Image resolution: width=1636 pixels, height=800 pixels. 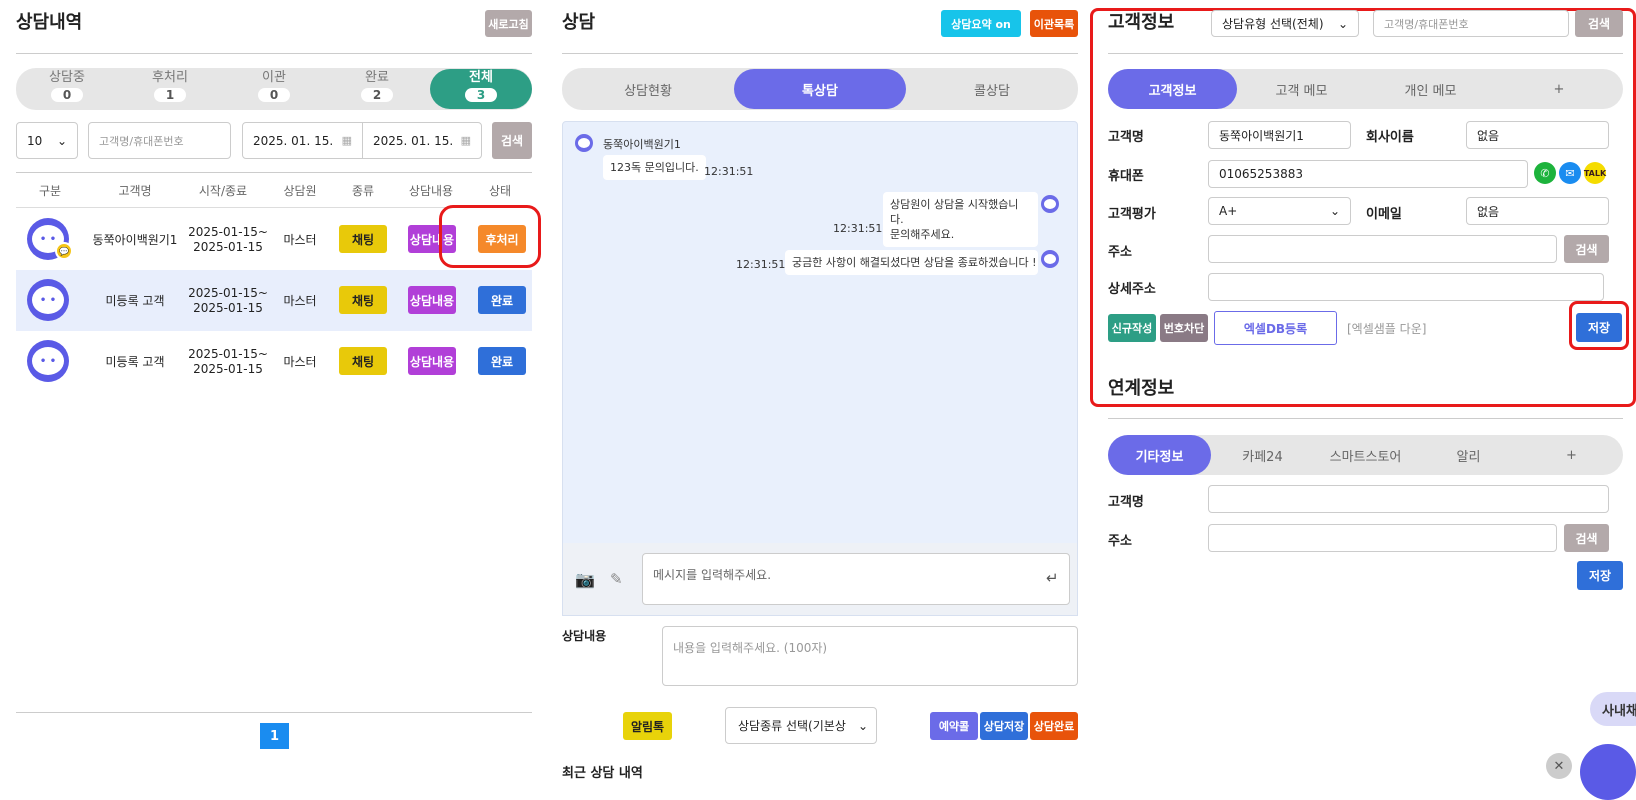 What do you see at coordinates (1430, 89) in the screenshot?
I see `tab-personal-memo: 개인 메모` at bounding box center [1430, 89].